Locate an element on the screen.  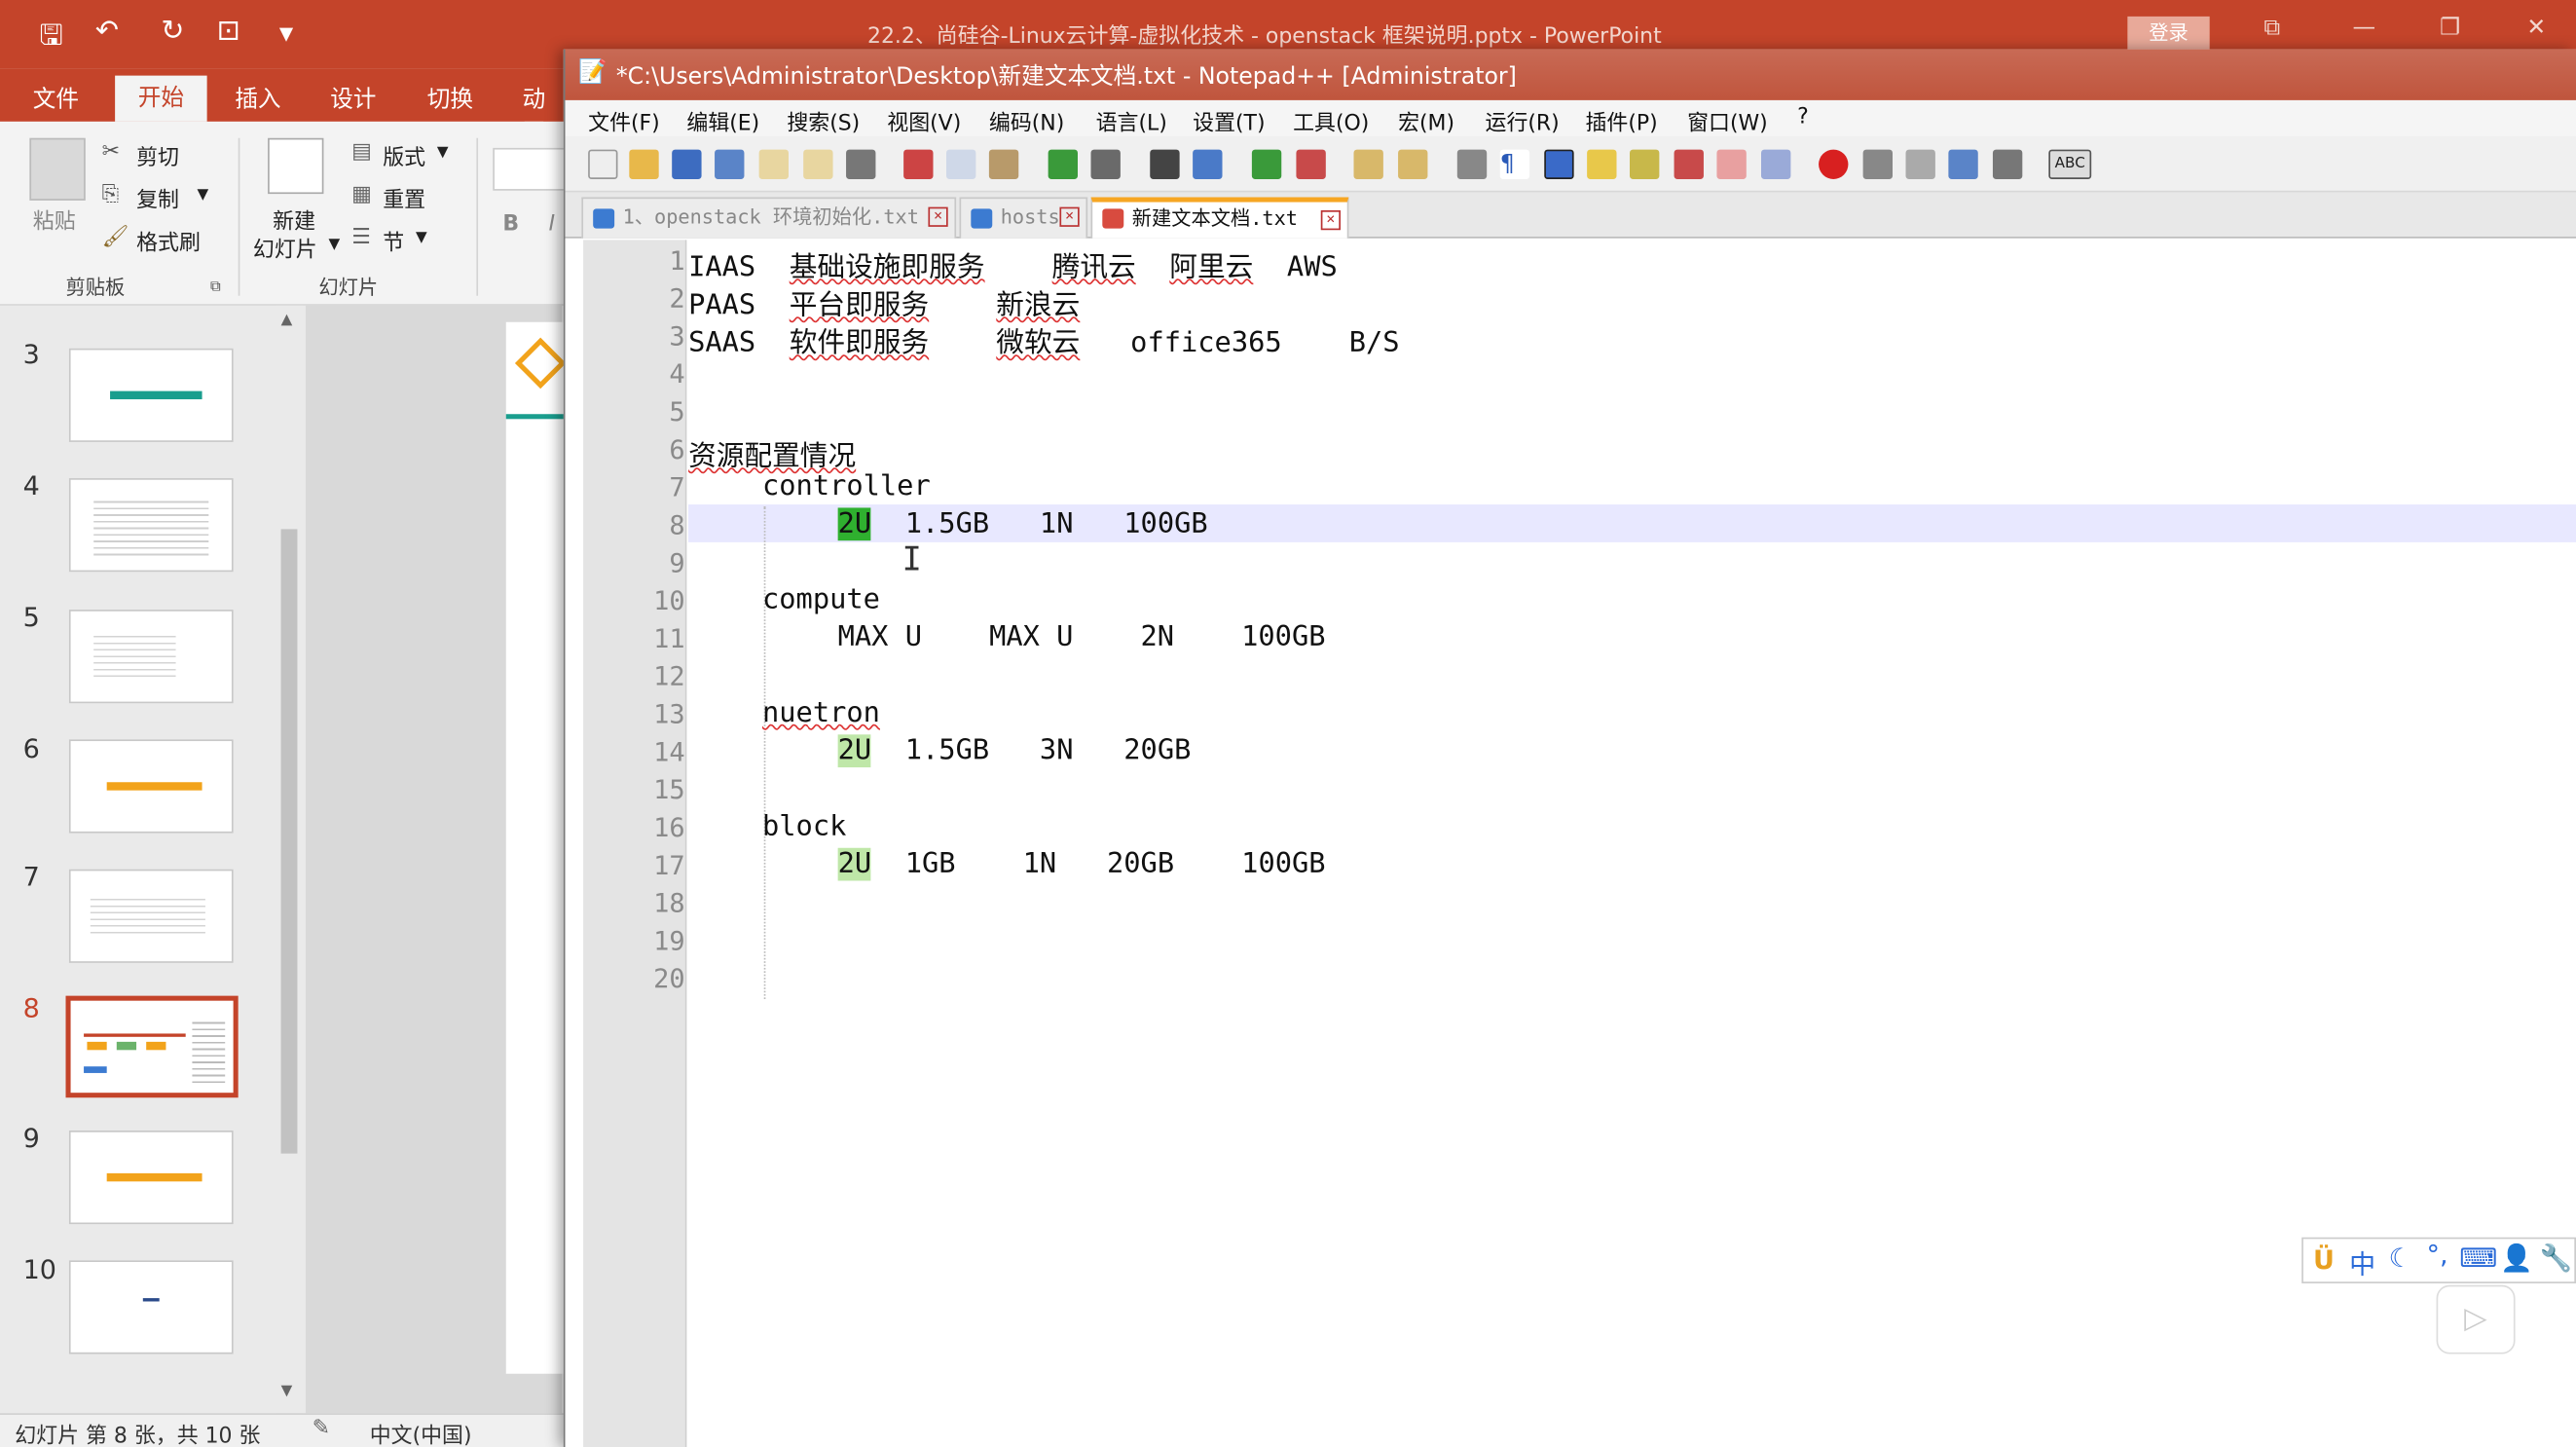
copy-button: 复制 is located at coordinates (157, 197).